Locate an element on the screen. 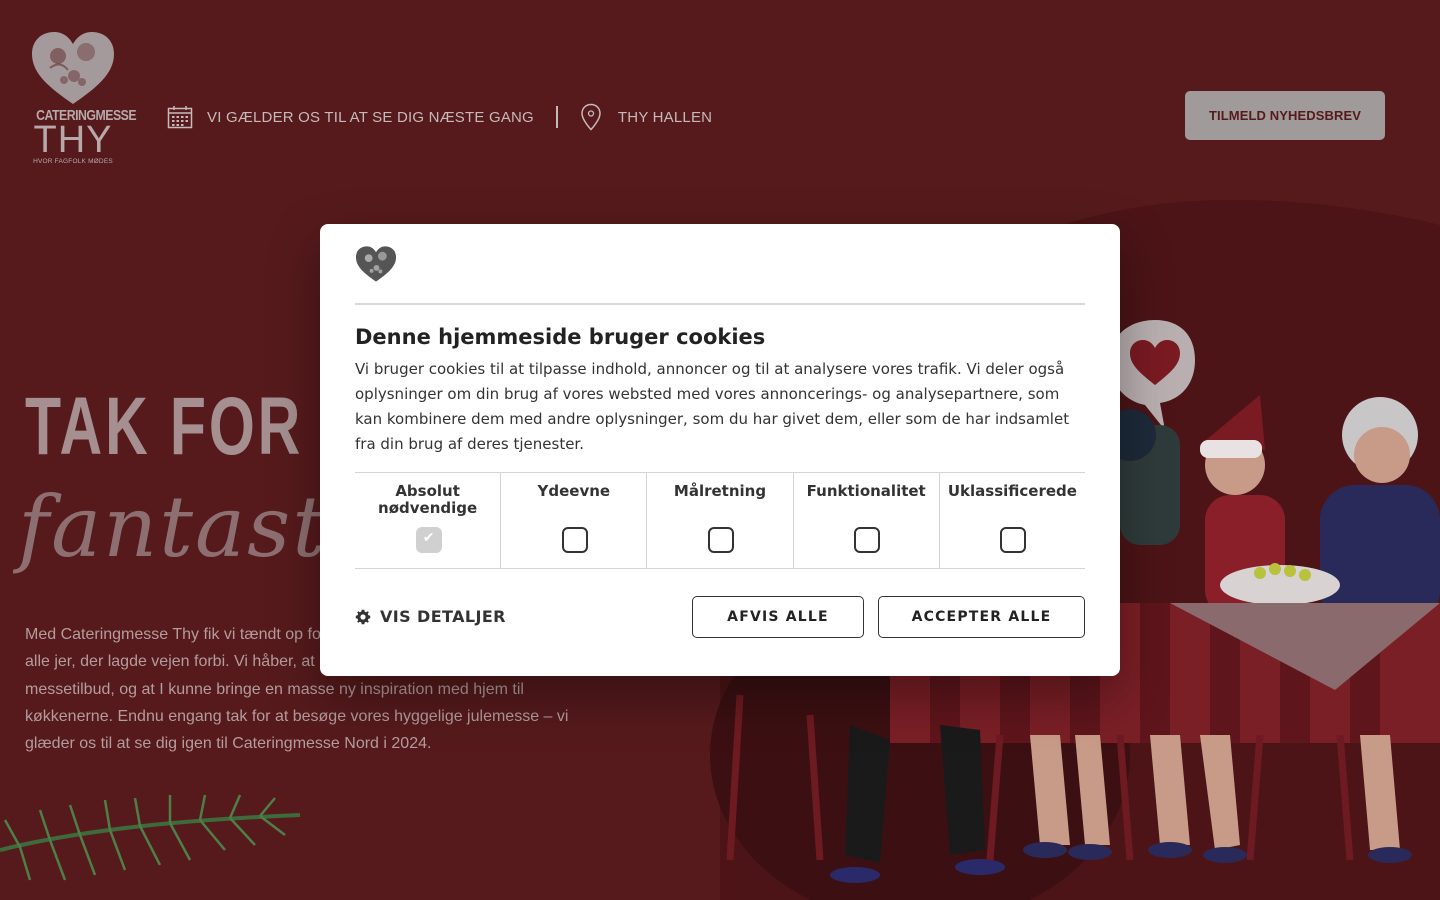 This screenshot has width=1440, height=900. category-targeting: Målretning is located at coordinates (719, 520).